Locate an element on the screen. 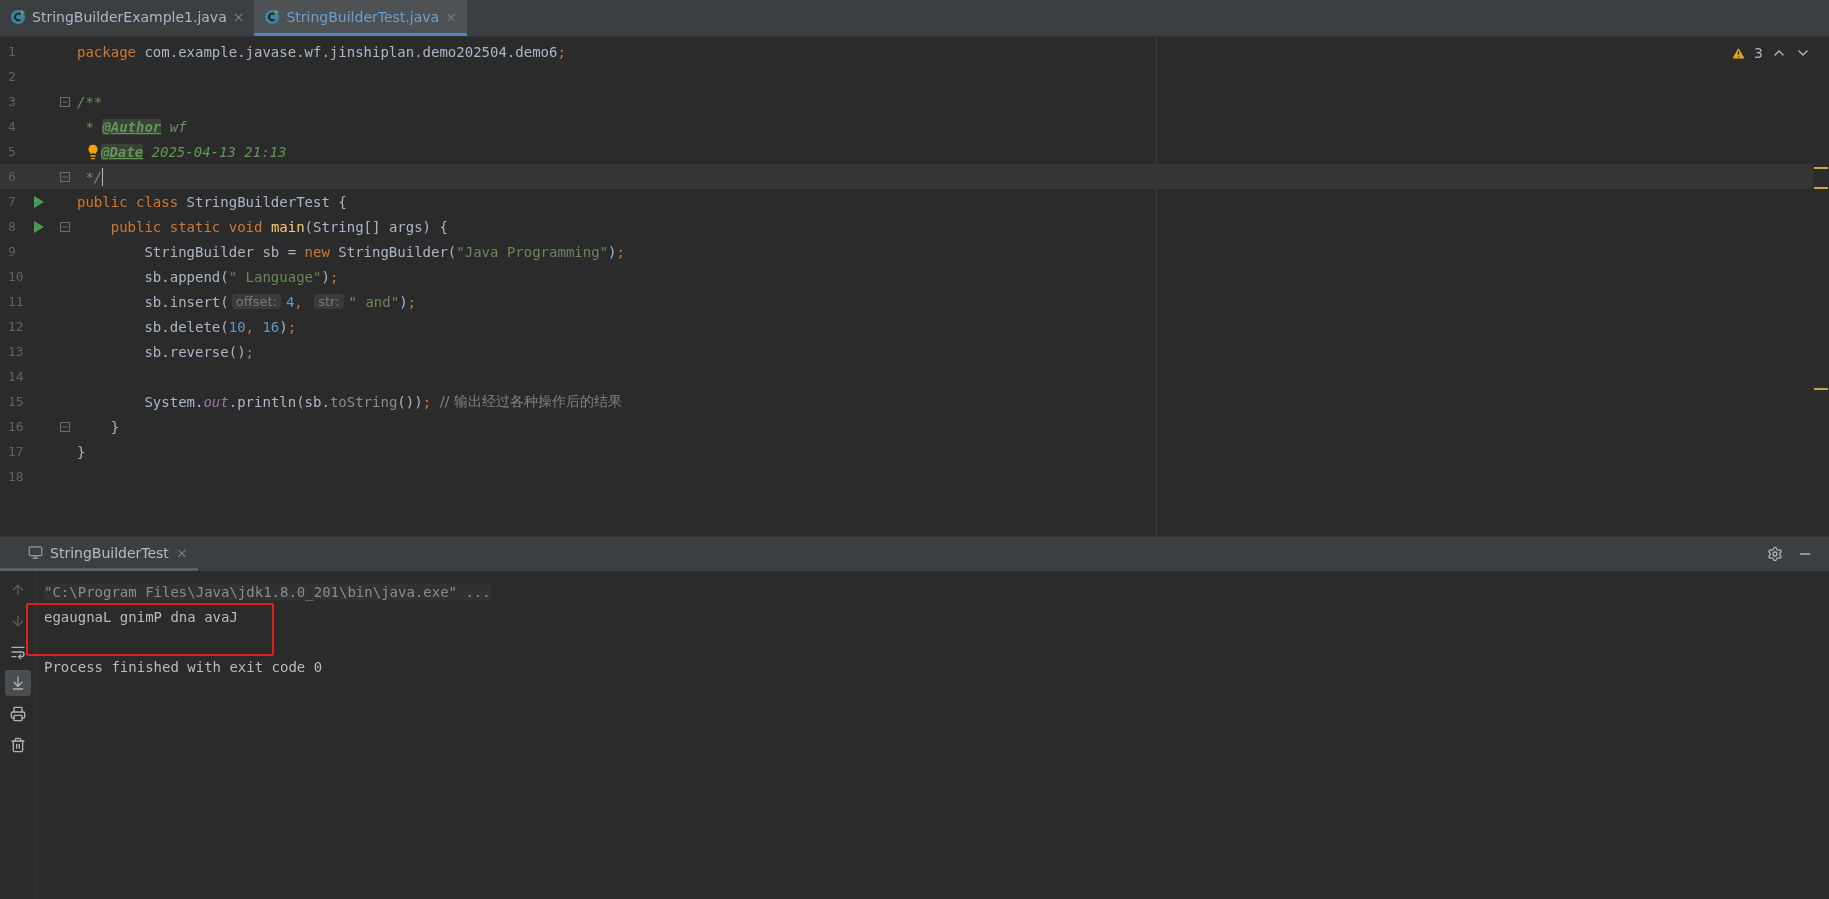  code-token: sb.insert( is located at coordinates (186, 301).